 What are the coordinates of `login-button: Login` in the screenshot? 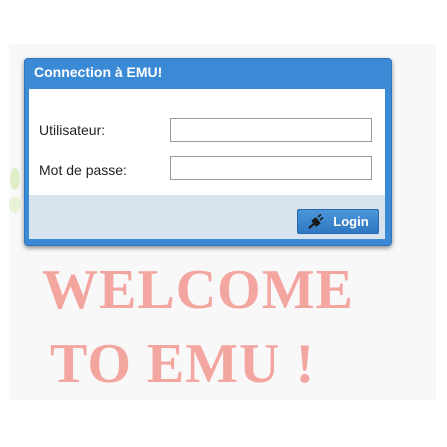 It's located at (338, 221).